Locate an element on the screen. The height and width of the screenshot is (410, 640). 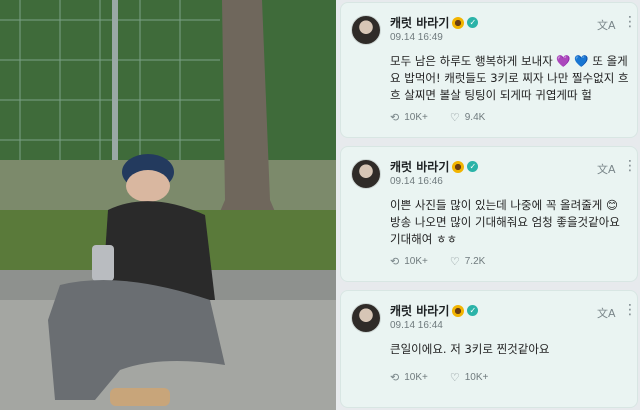
like-count: 7.2K is located at coordinates (475, 261).